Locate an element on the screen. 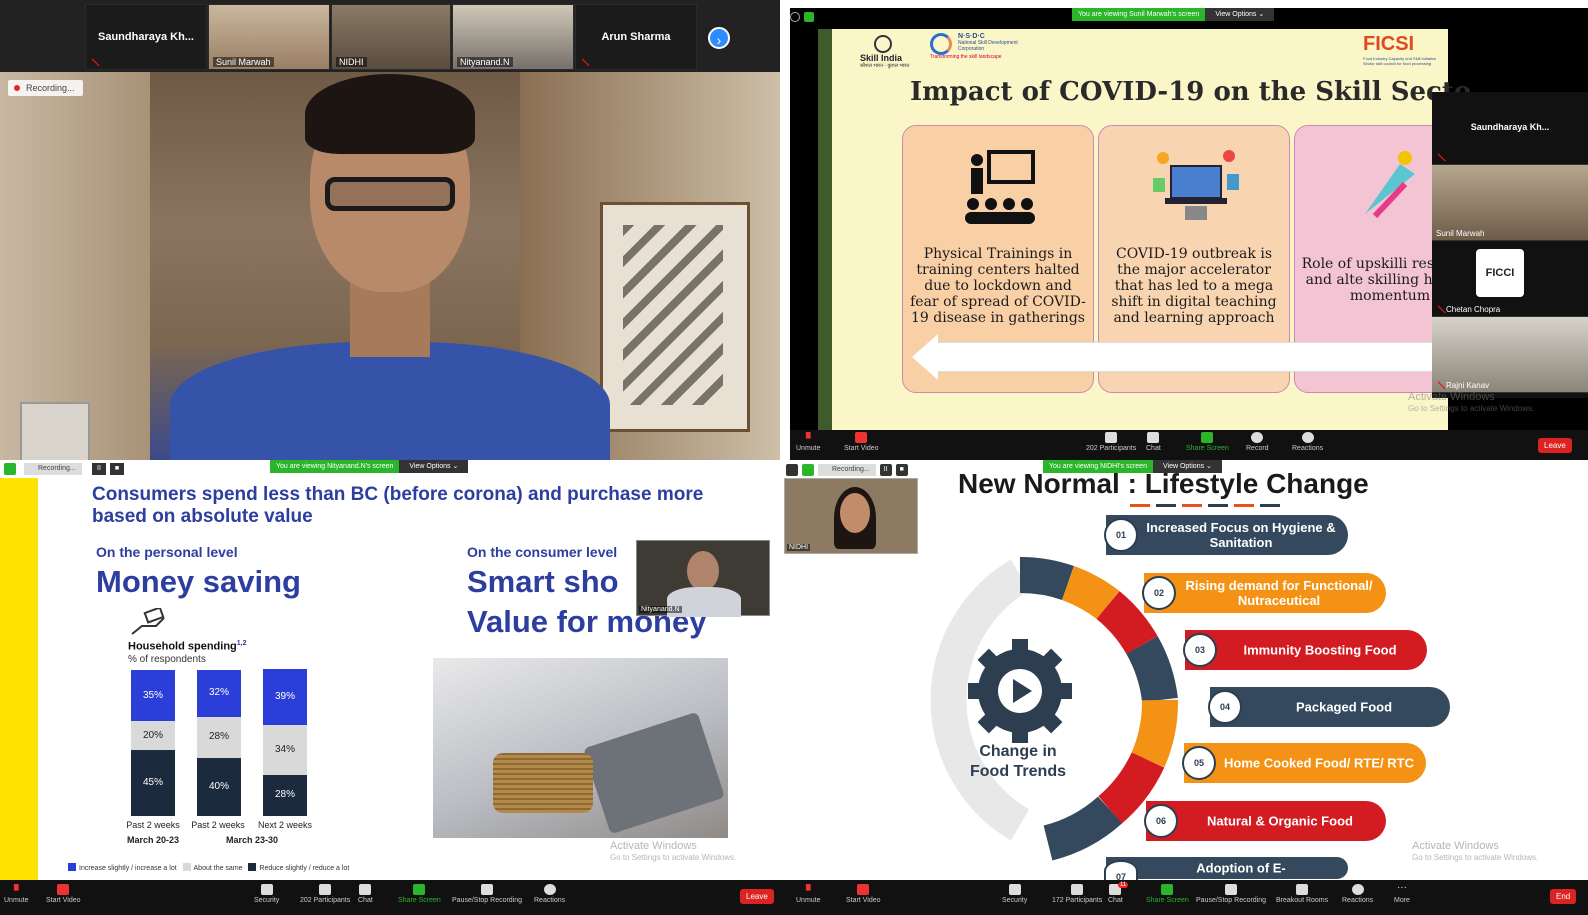 Image resolution: width=1588 pixels, height=915 pixels. participants-icon is located at coordinates (1077, 889).